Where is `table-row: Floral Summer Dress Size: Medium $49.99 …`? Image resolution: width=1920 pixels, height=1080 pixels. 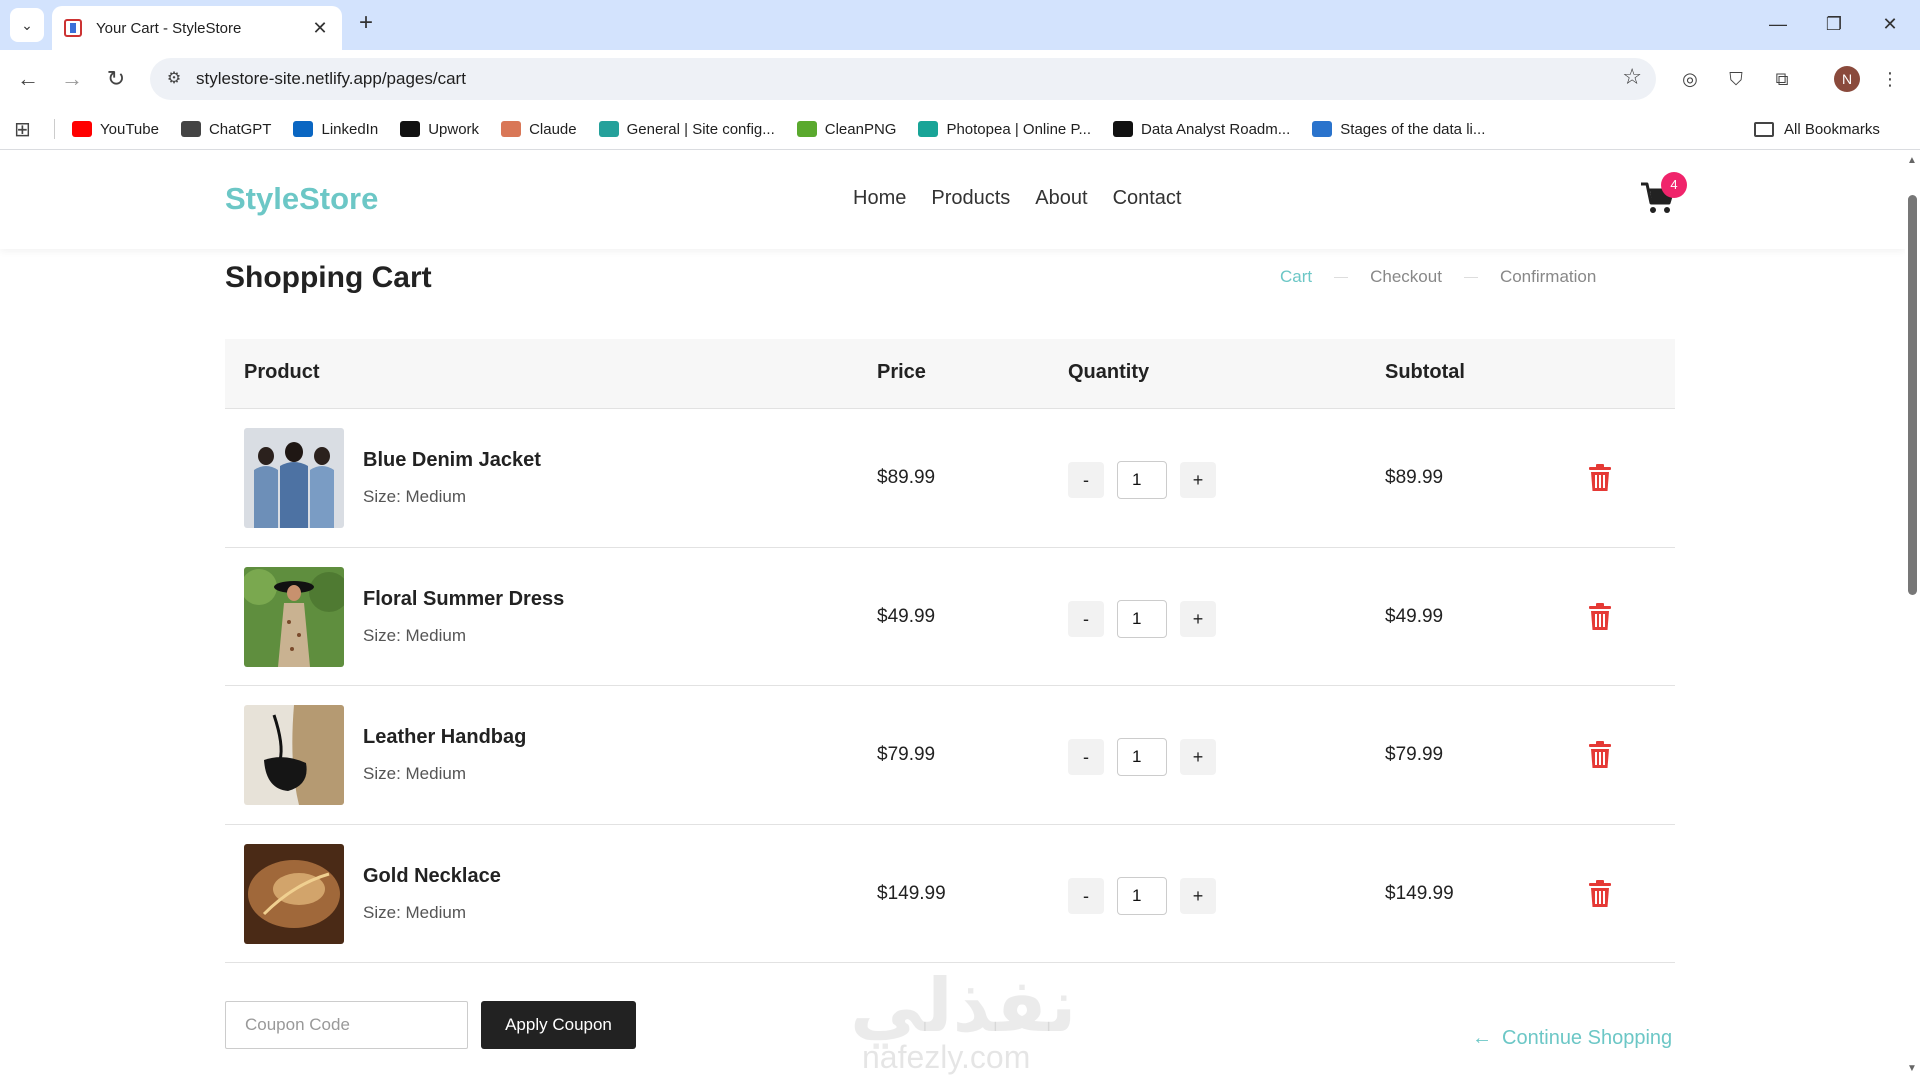 table-row: Floral Summer Dress Size: Medium $49.99 … is located at coordinates (950, 617).